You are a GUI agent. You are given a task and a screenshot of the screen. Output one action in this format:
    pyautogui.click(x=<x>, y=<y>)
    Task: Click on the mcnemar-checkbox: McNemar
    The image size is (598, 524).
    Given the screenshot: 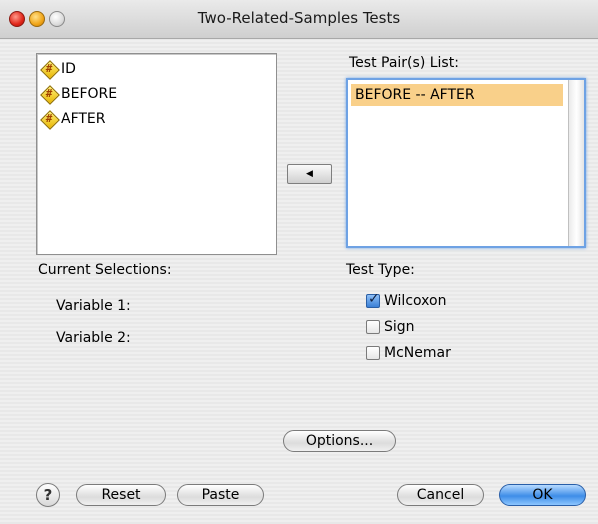 What is the action you would take?
    pyautogui.click(x=408, y=353)
    